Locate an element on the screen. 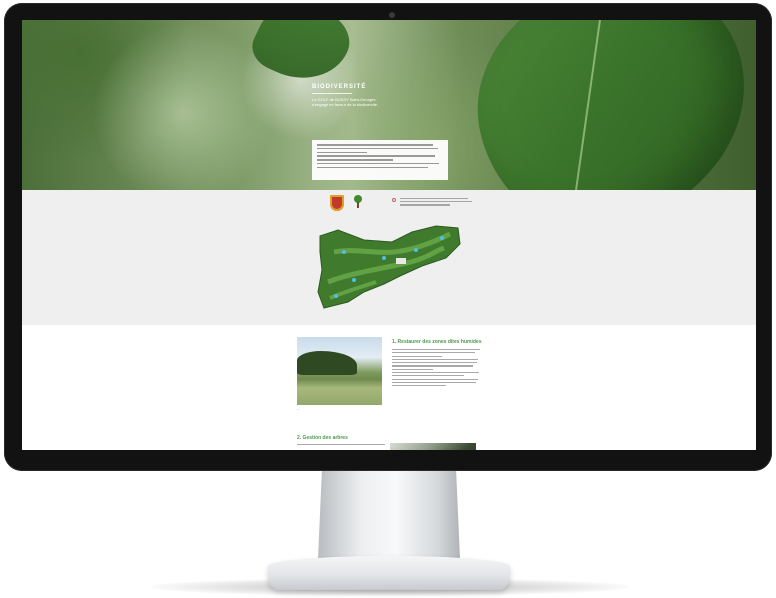  hero-title-divider is located at coordinates (332, 93).